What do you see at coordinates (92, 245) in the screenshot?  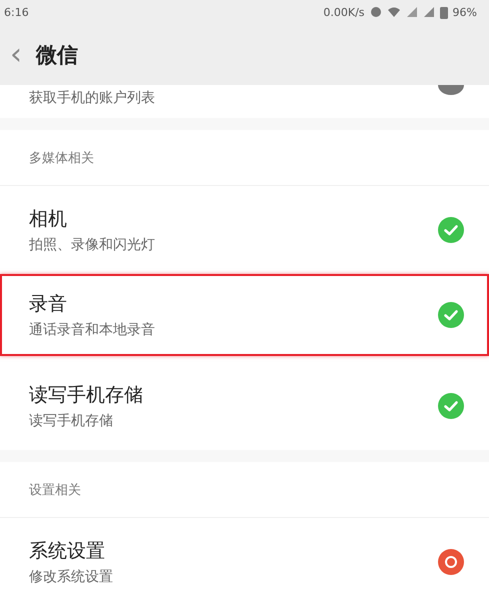 I see `permission-description: 拍照、录像和闪光灯` at bounding box center [92, 245].